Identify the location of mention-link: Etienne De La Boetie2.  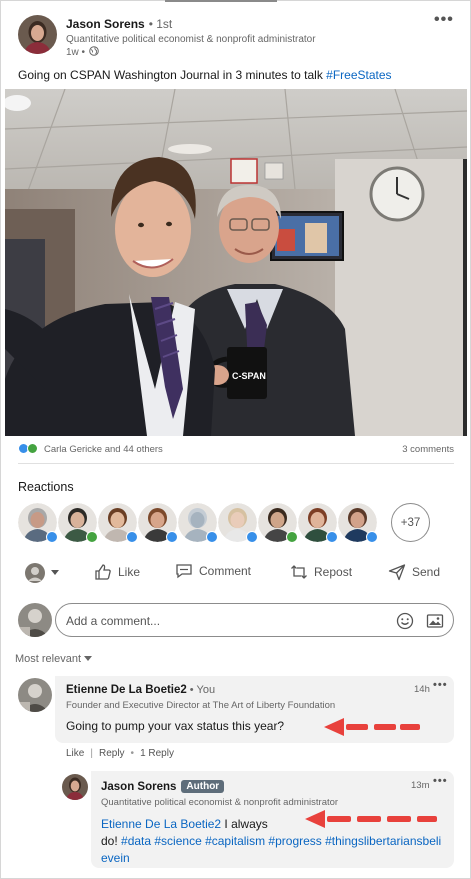
(161, 824).